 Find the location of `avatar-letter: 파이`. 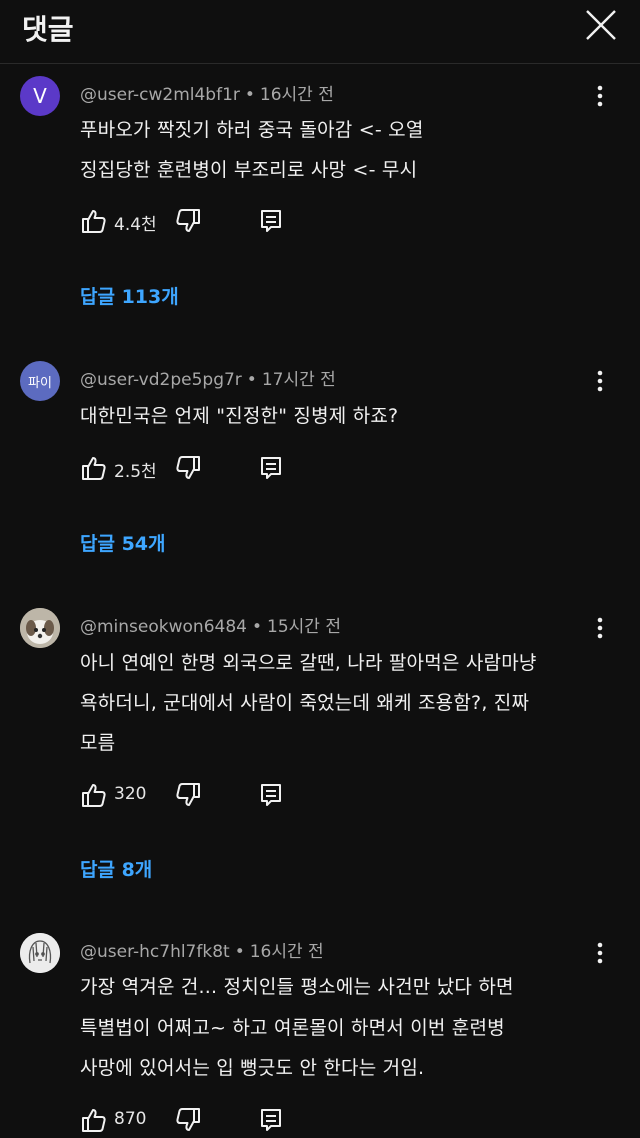

avatar-letter: 파이 is located at coordinates (40, 383).